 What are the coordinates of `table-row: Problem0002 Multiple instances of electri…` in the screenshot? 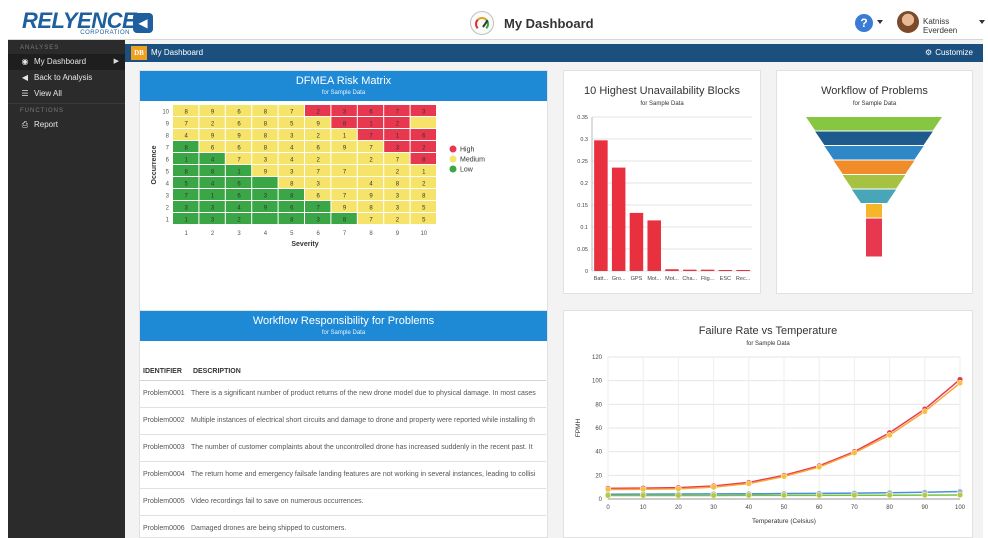 It's located at (343, 421).